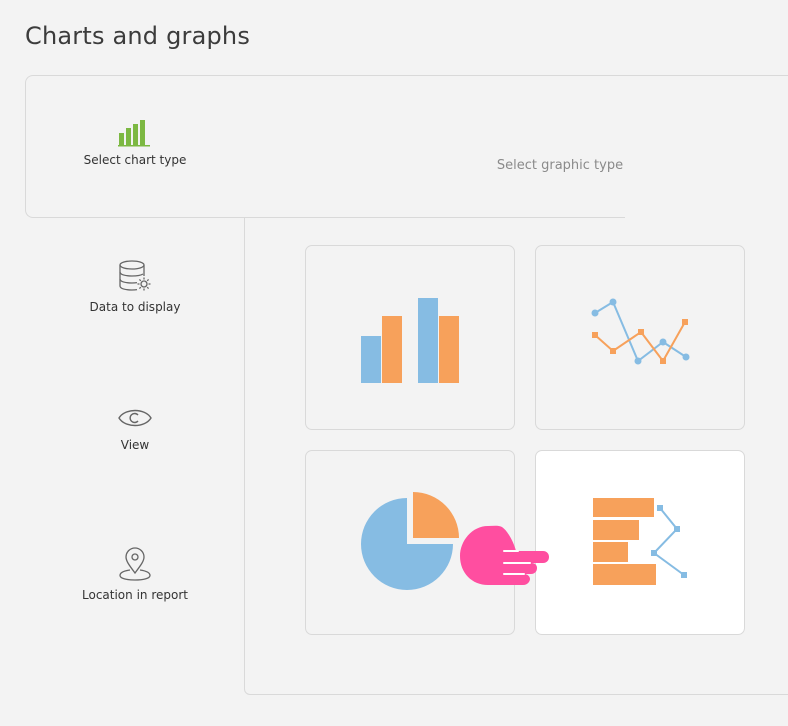 This screenshot has width=788, height=726. Describe the element at coordinates (135, 564) in the screenshot. I see `map-pin-icon` at that location.